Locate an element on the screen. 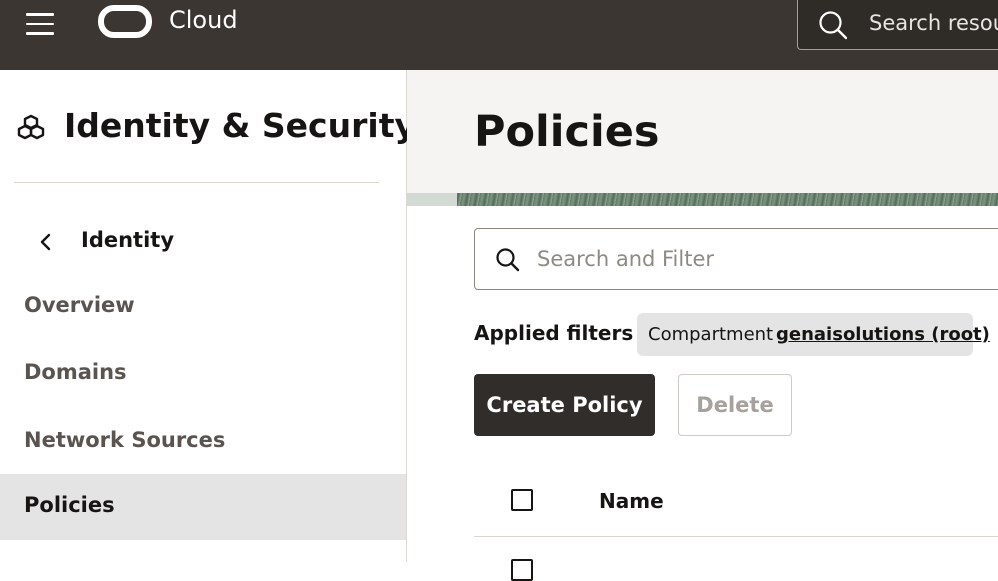 Image resolution: width=998 pixels, height=581 pixels. back-link-label: Identity is located at coordinates (128, 240).